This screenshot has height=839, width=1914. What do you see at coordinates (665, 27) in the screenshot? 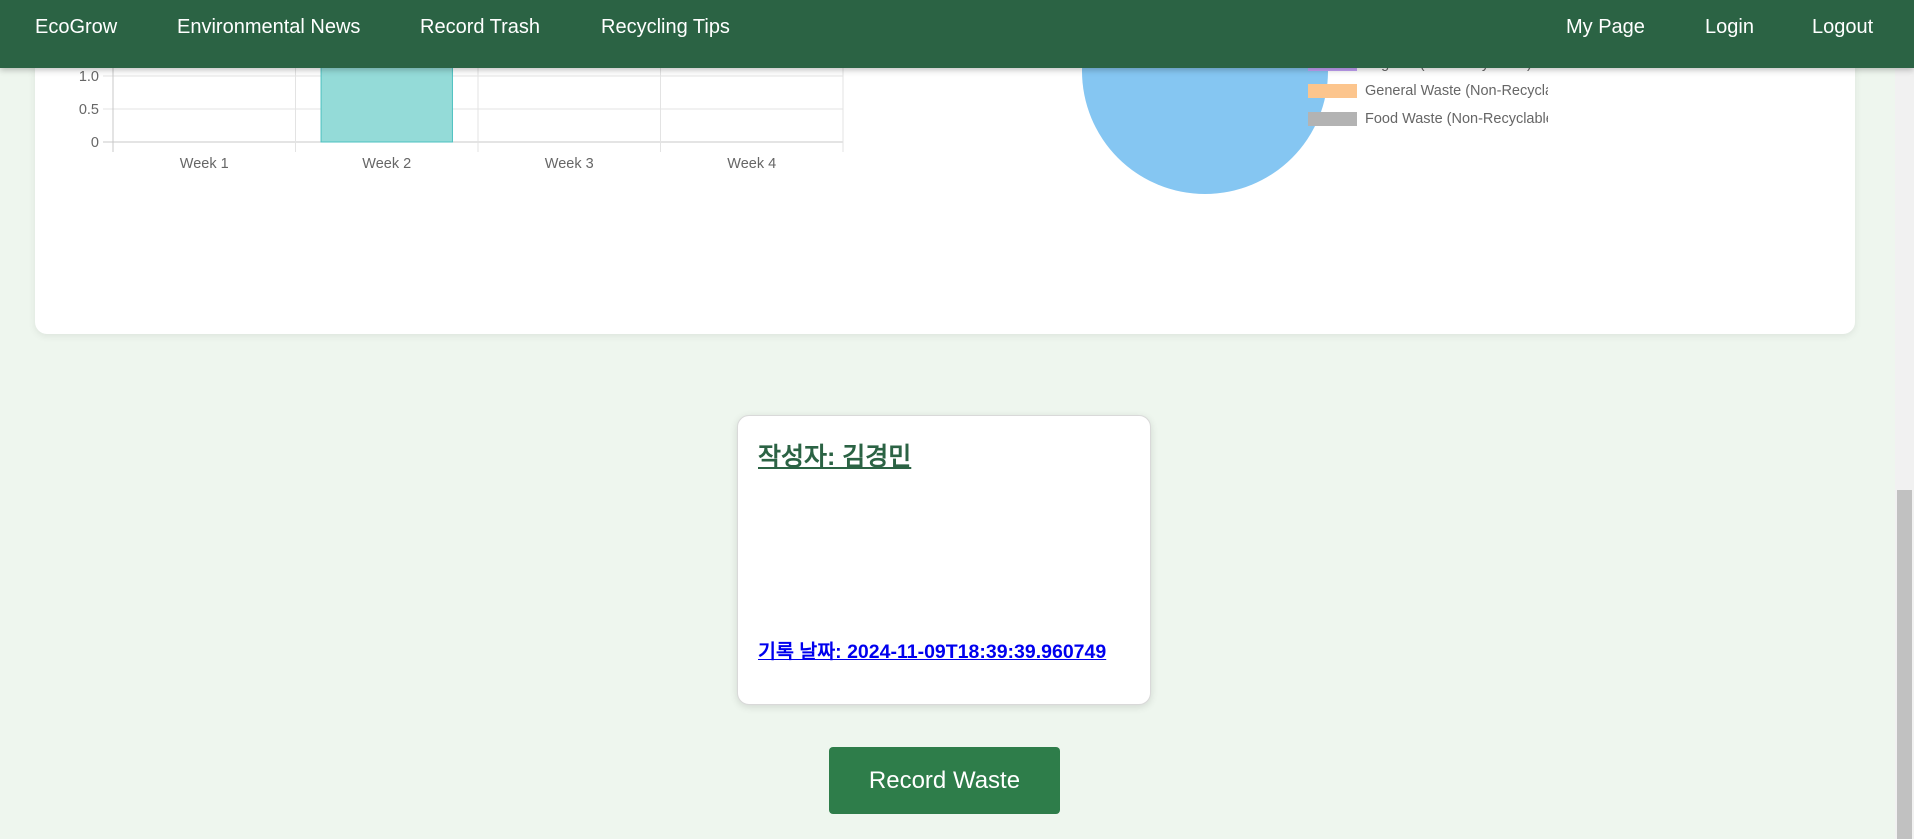
I see `nav-recycling-tips: Recycling Tips` at bounding box center [665, 27].